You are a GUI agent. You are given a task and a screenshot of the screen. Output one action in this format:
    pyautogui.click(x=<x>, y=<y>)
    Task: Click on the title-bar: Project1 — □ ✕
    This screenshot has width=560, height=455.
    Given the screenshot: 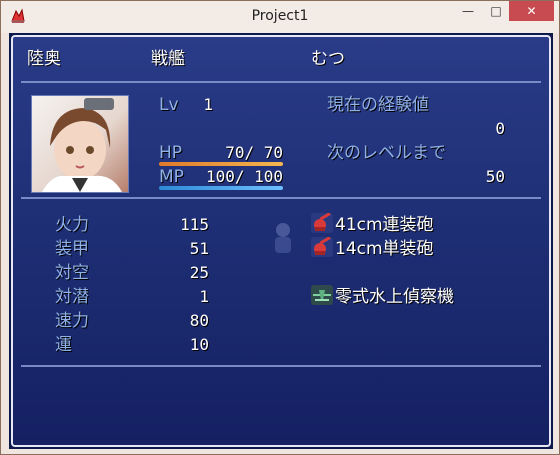 What is the action you would take?
    pyautogui.click(x=280, y=17)
    